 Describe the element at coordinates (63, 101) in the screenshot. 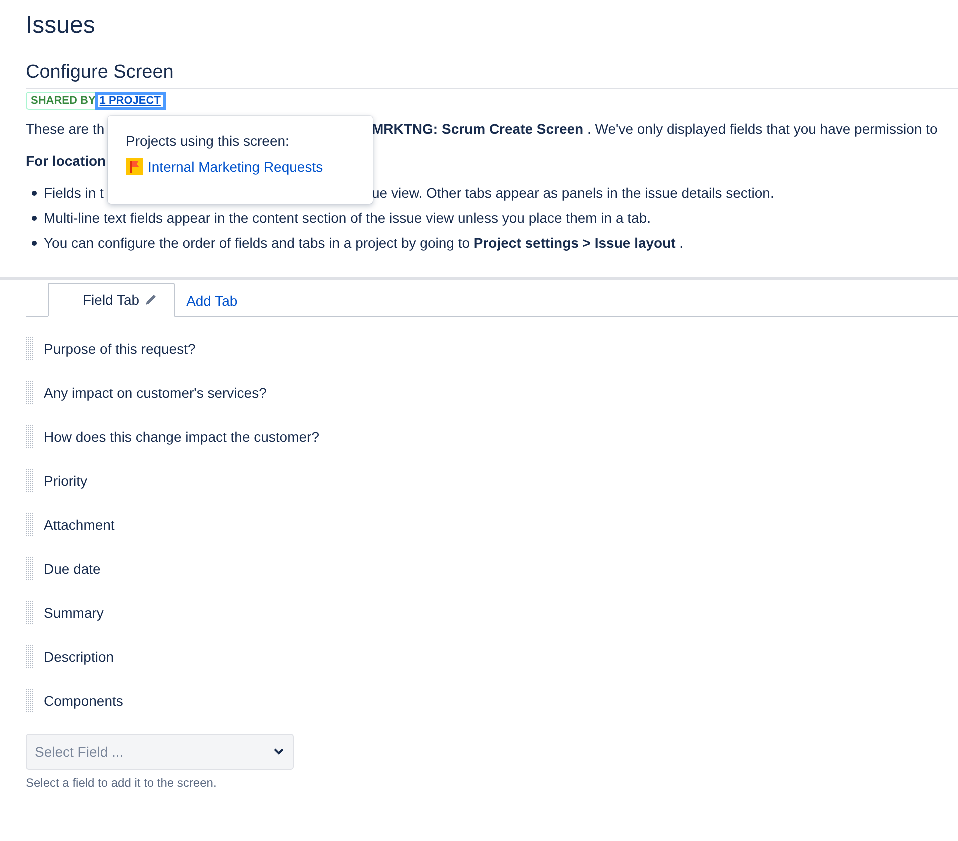

I see `lozenge-label: SHARED BY` at that location.